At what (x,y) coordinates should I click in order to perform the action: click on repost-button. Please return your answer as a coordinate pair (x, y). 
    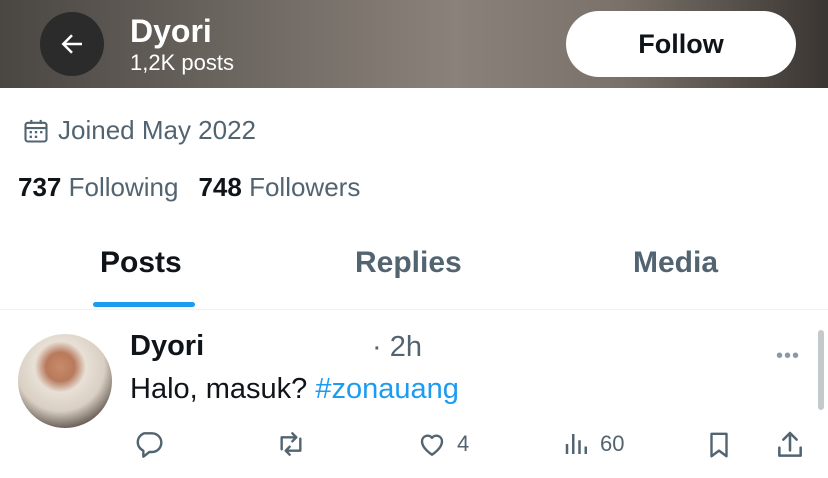
    Looking at the image, I should click on (295, 444).